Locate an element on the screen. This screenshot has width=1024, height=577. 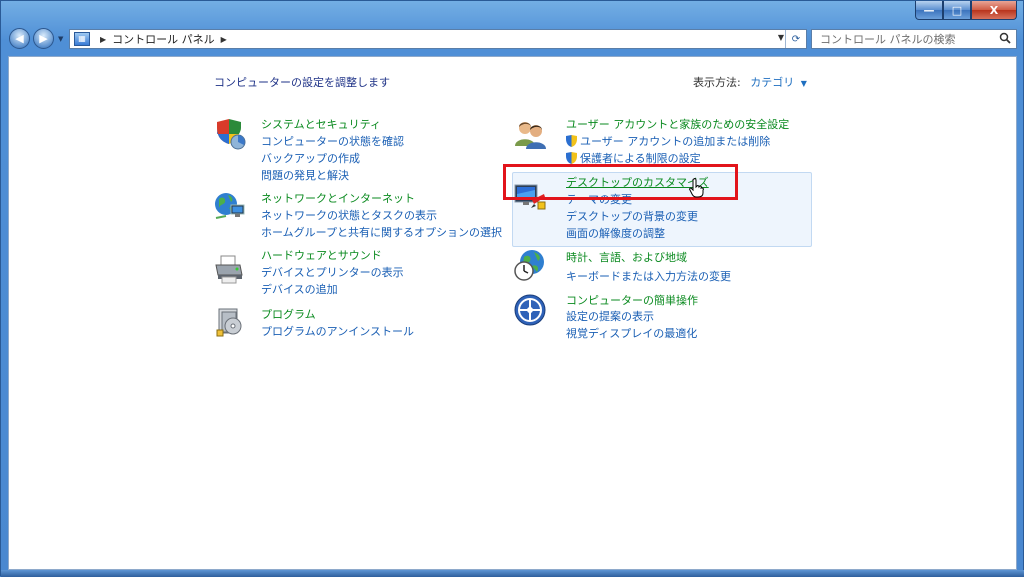
printer-icon is located at coordinates (229, 269).